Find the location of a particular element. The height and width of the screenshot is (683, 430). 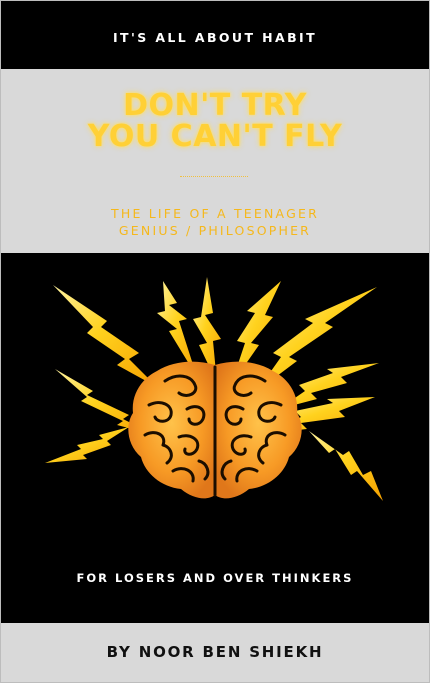

title-divider is located at coordinates (214, 176).